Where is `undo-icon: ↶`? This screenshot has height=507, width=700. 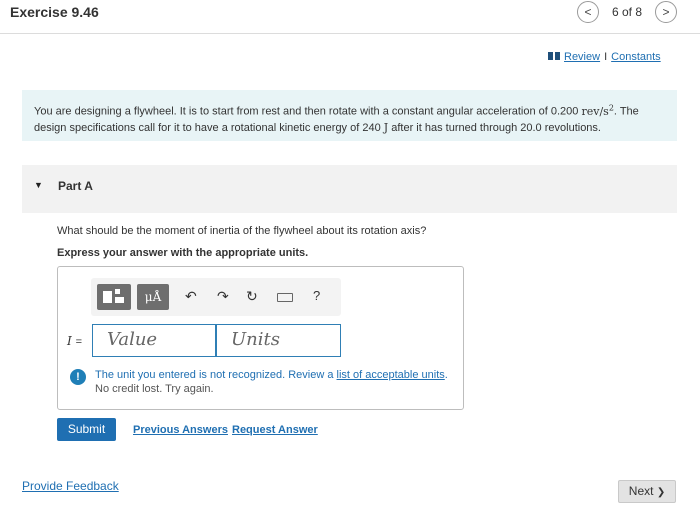
undo-icon: ↶ is located at coordinates (191, 296).